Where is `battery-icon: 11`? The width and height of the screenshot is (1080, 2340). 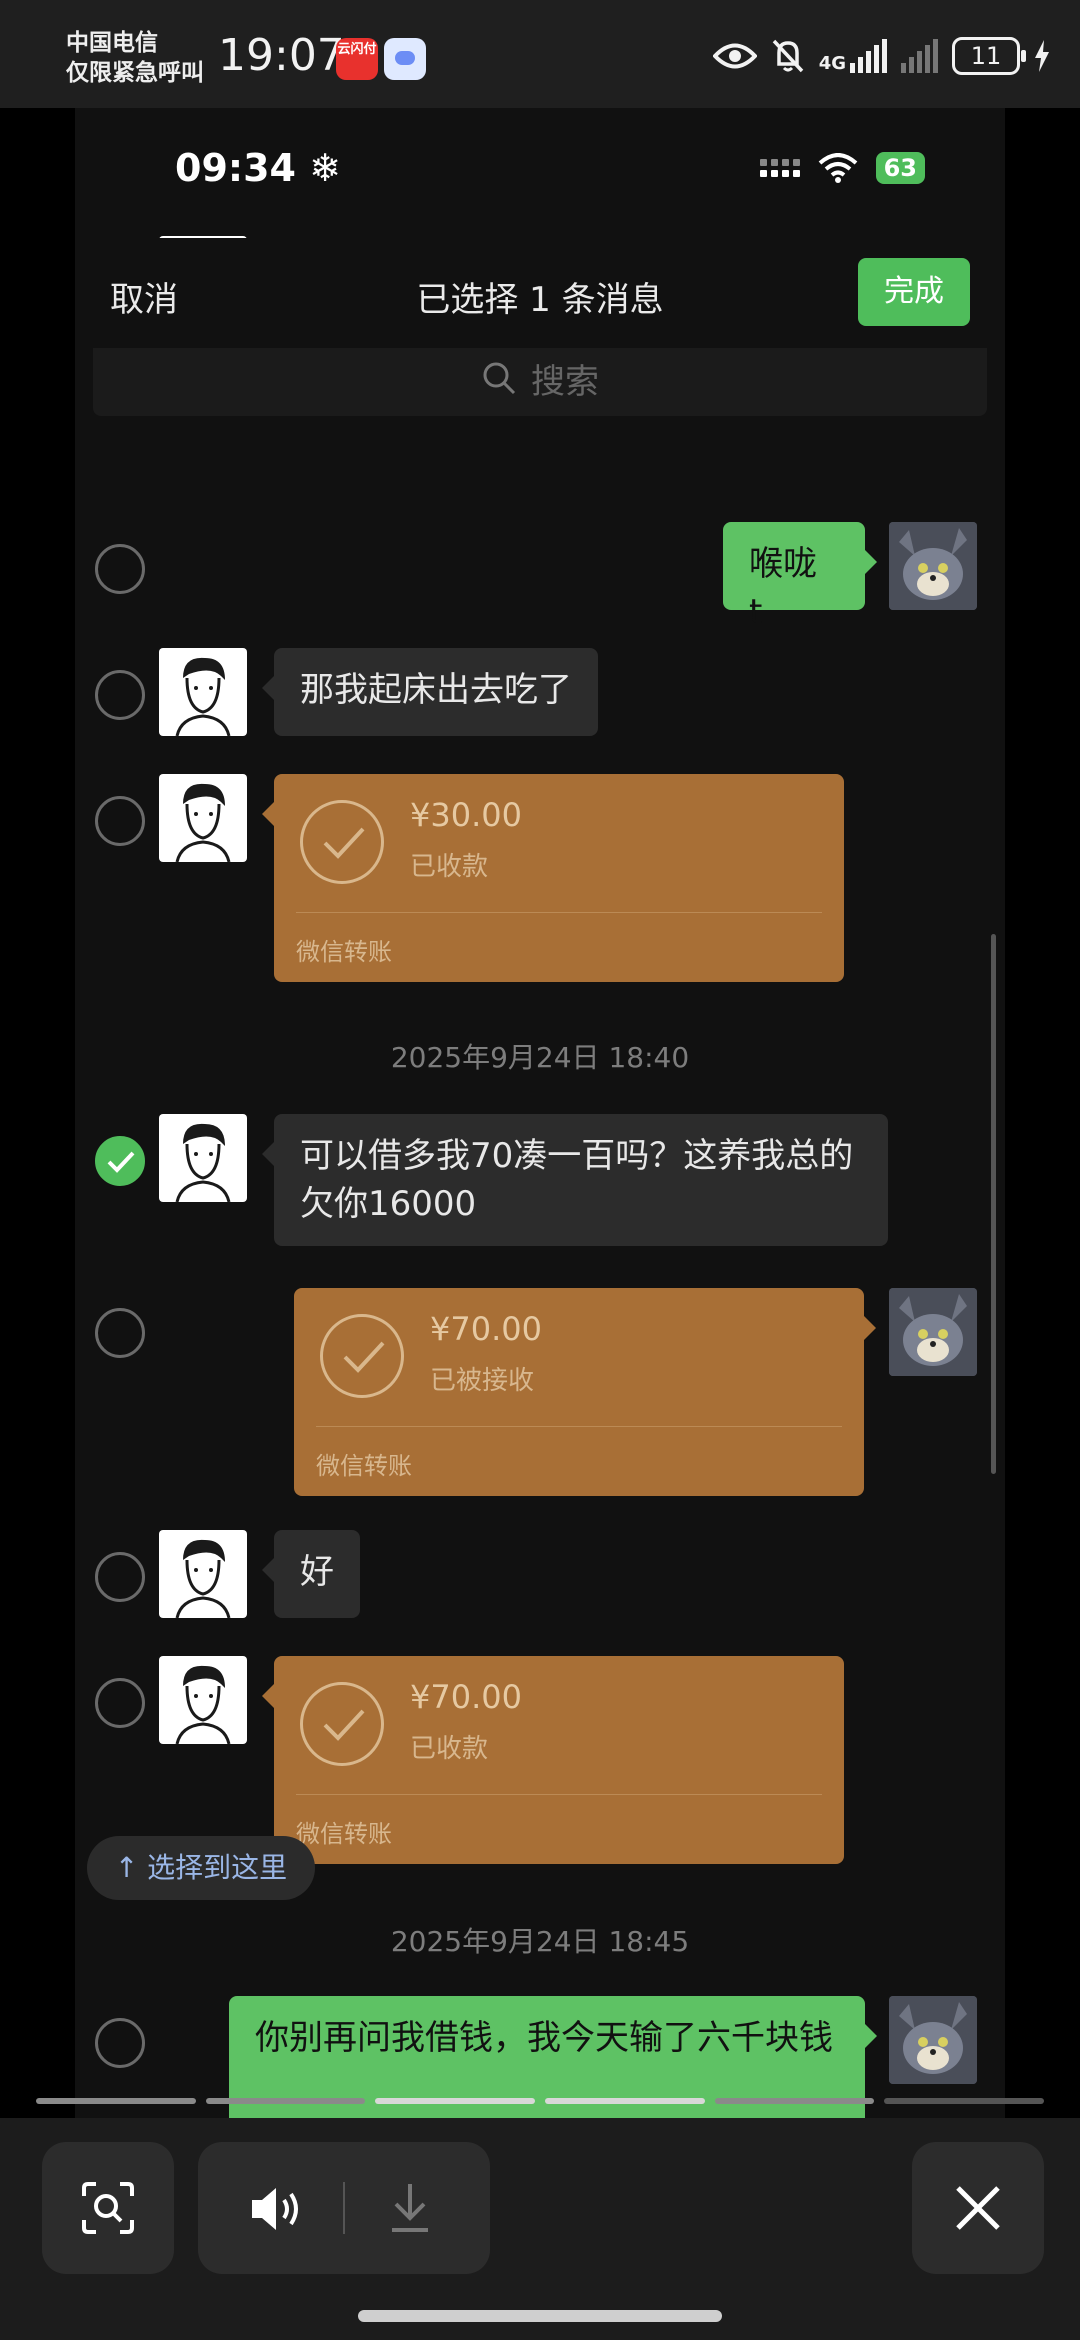
battery-icon: 11 is located at coordinates (989, 56).